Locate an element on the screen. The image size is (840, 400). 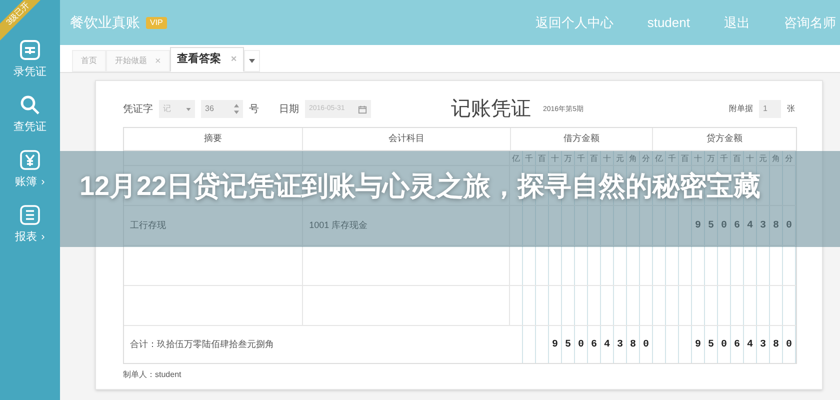
column-header: 贷方金额 is located at coordinates (725, 139).